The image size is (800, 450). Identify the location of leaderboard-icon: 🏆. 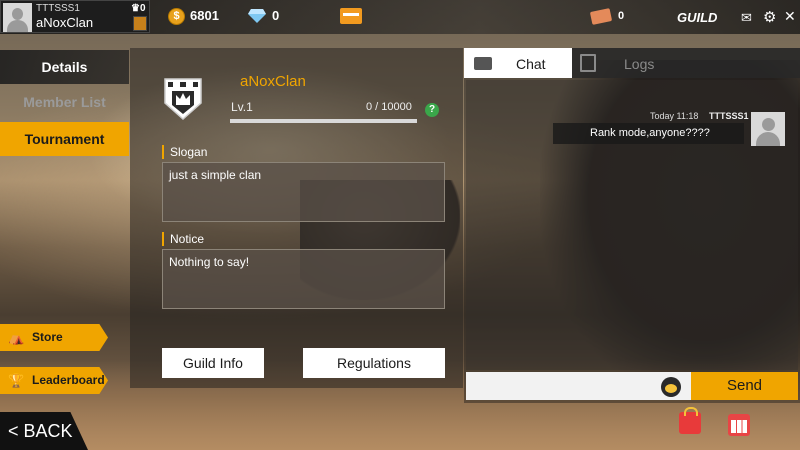
(16, 380).